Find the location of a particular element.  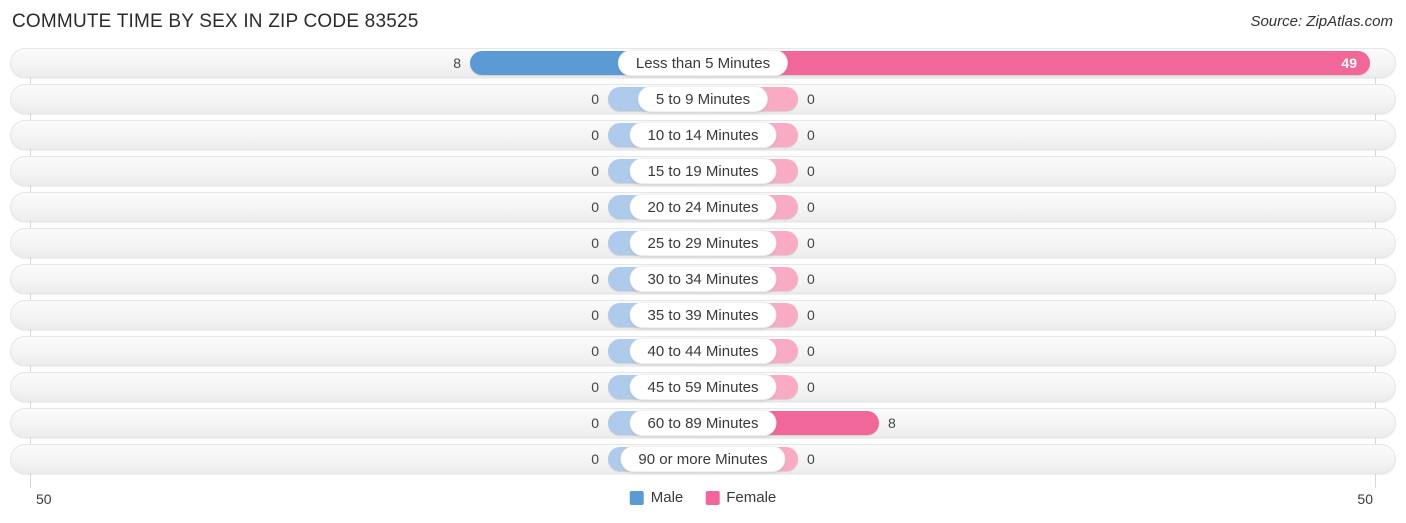

row-category-label: 40 to 44 Minutes is located at coordinates (703, 351).